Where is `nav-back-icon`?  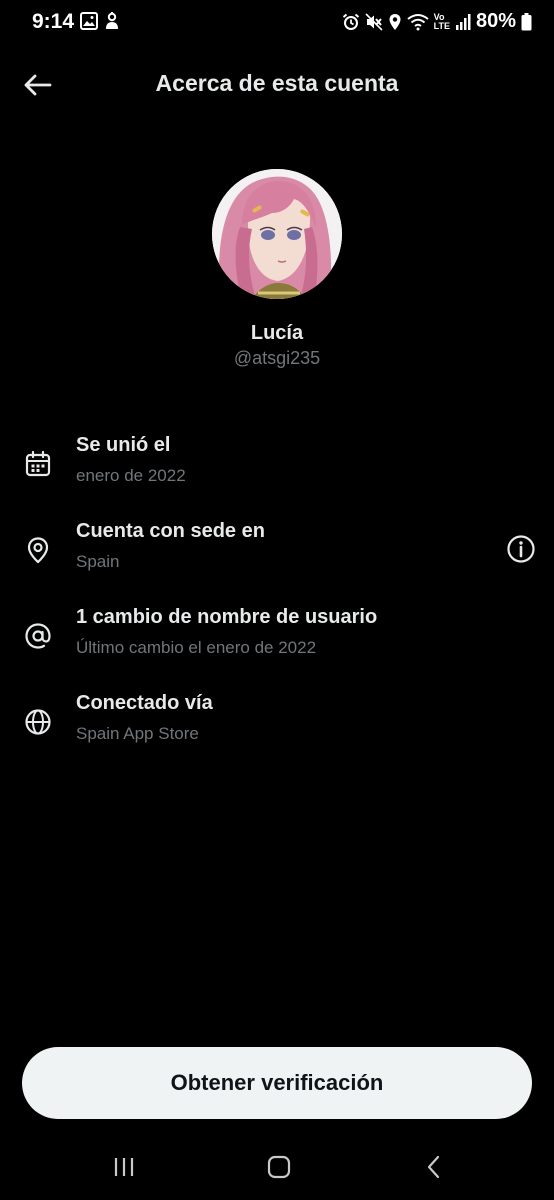 nav-back-icon is located at coordinates (433, 1167).